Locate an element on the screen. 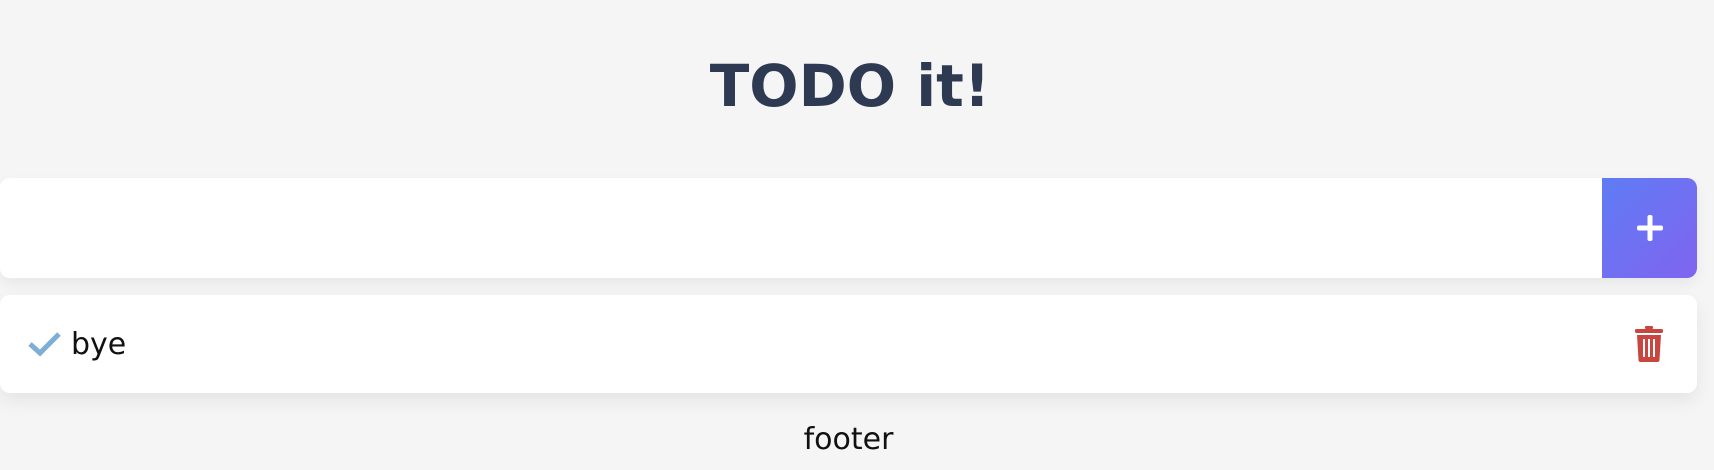 Image resolution: width=1714 pixels, height=470 pixels. trash-icon is located at coordinates (1649, 344).